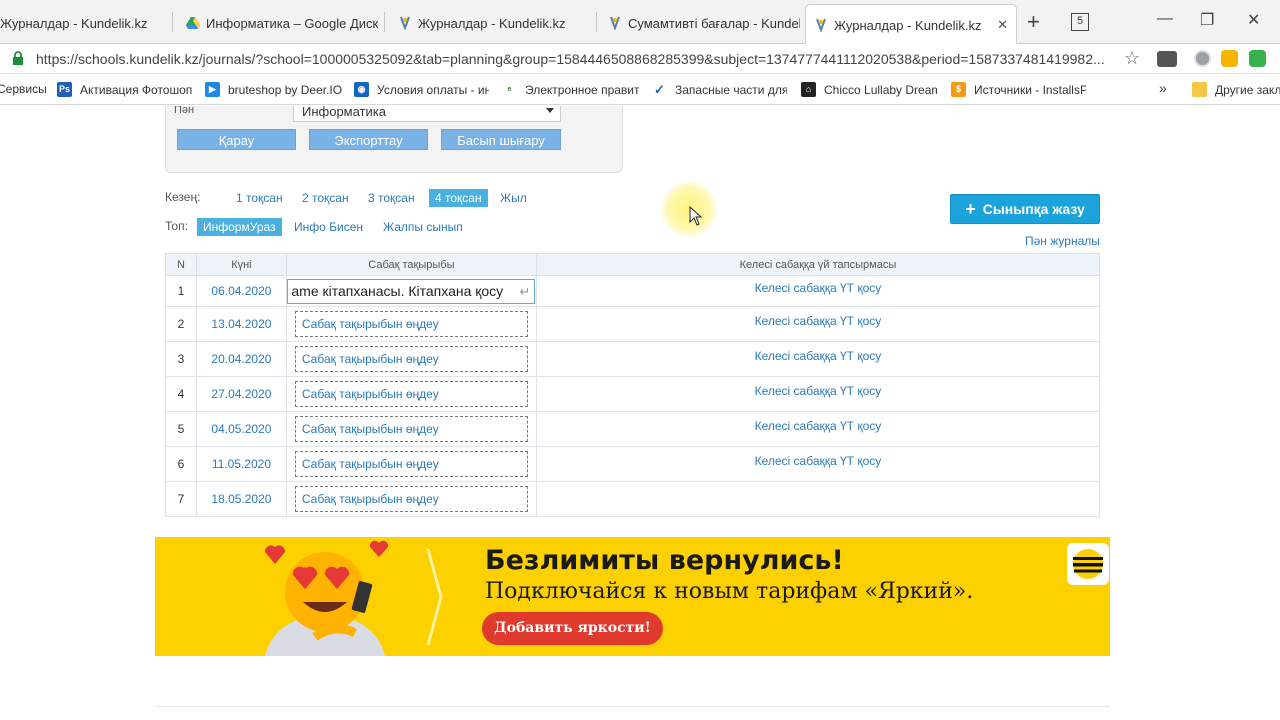 The height and width of the screenshot is (720, 1280). What do you see at coordinates (292, 23) in the screenshot?
I see `tab-title: Информатика – Google Диск` at bounding box center [292, 23].